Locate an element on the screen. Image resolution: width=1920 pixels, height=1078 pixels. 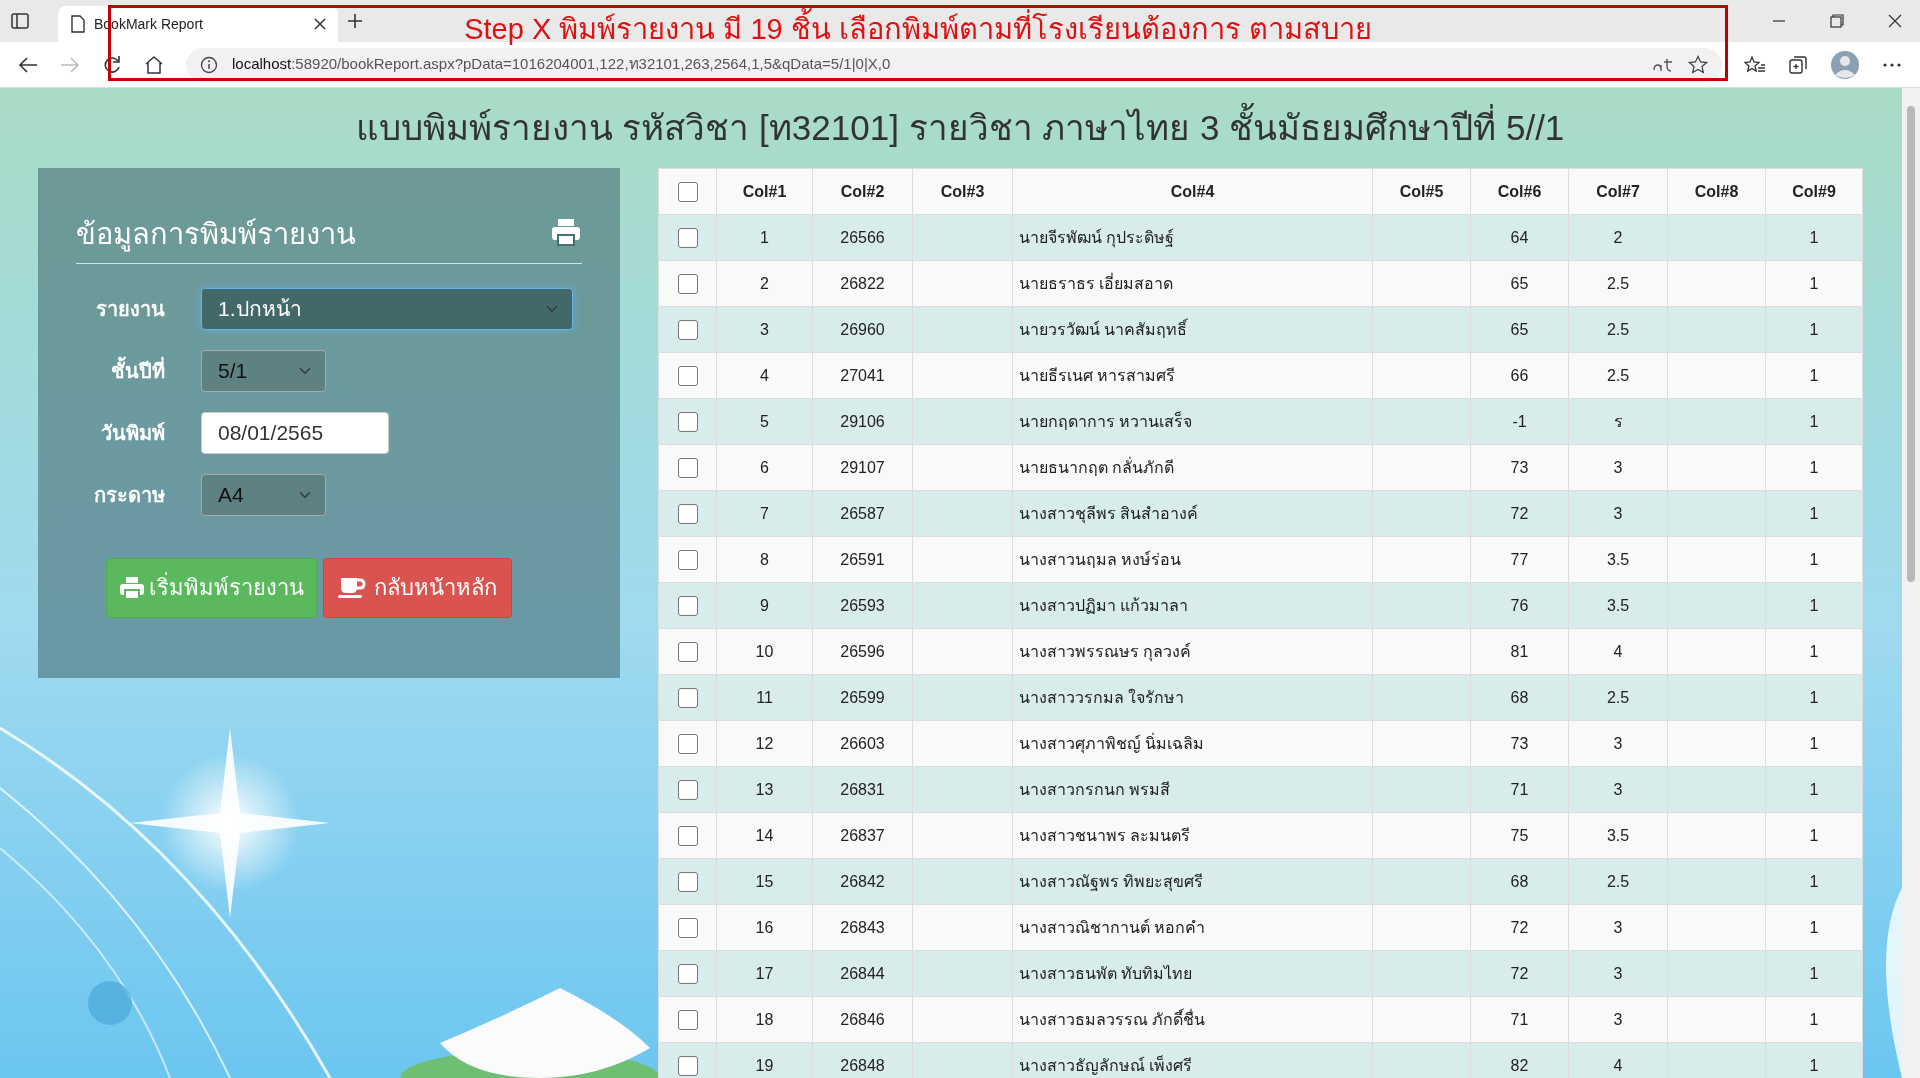
star-icon is located at coordinates (1698, 64).